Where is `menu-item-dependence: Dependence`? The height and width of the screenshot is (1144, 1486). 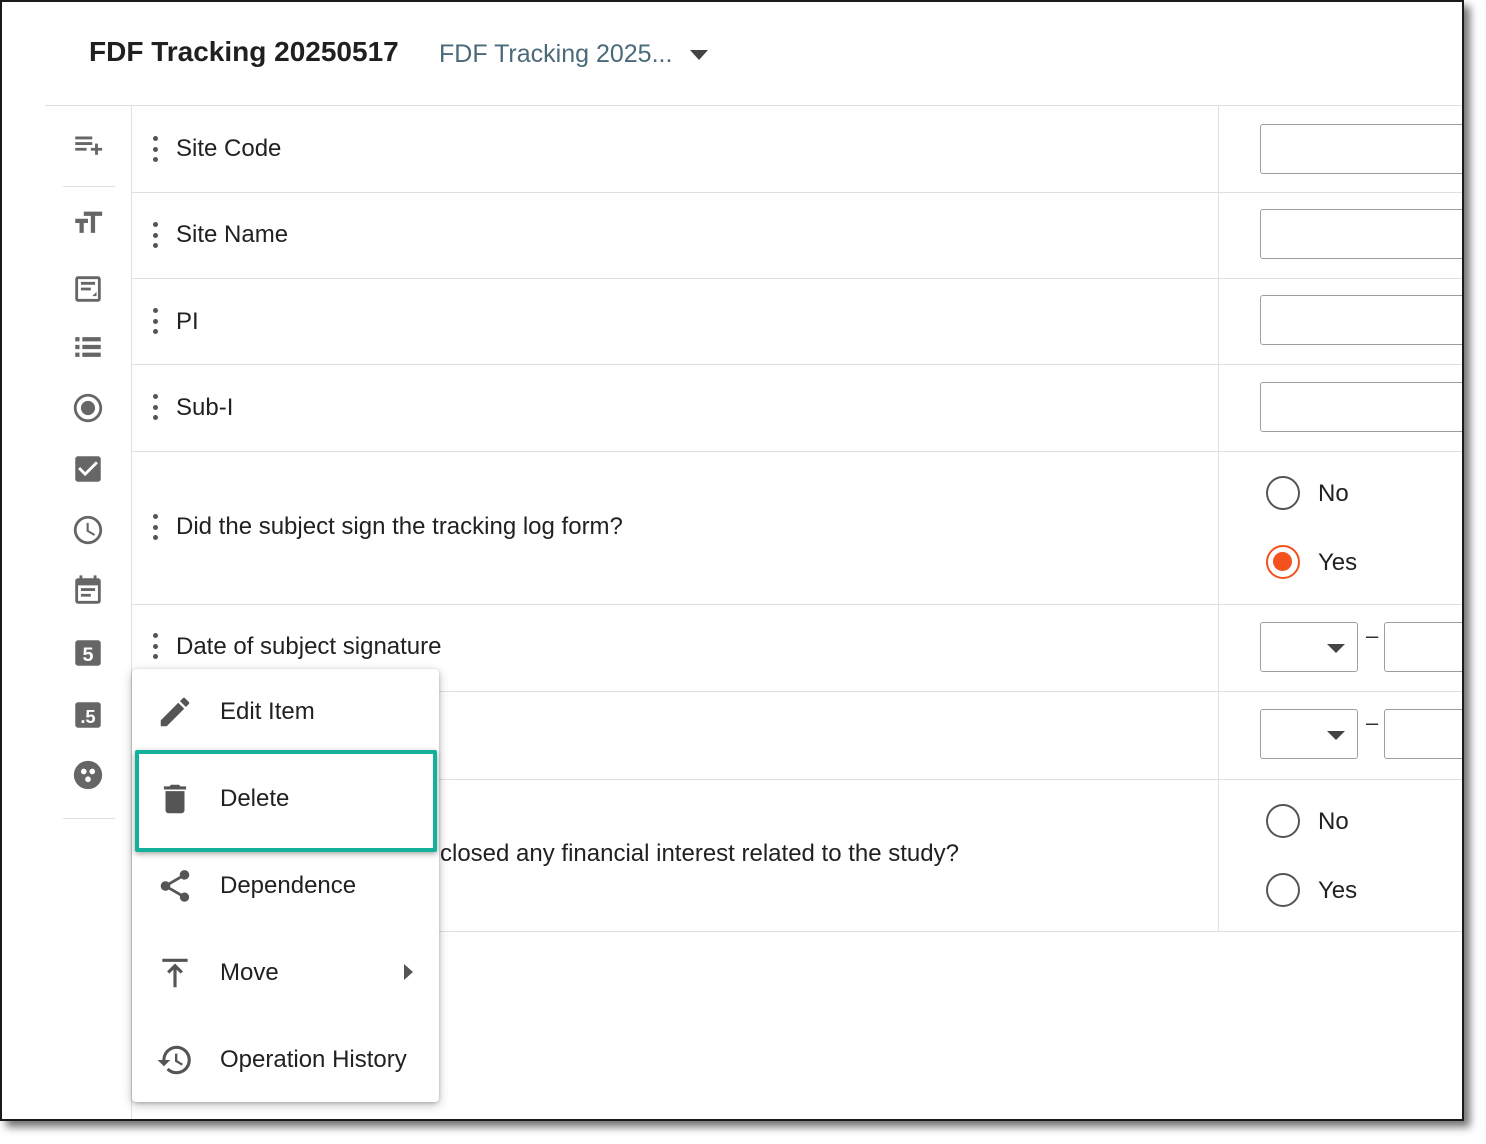
menu-item-dependence: Dependence is located at coordinates (285, 886).